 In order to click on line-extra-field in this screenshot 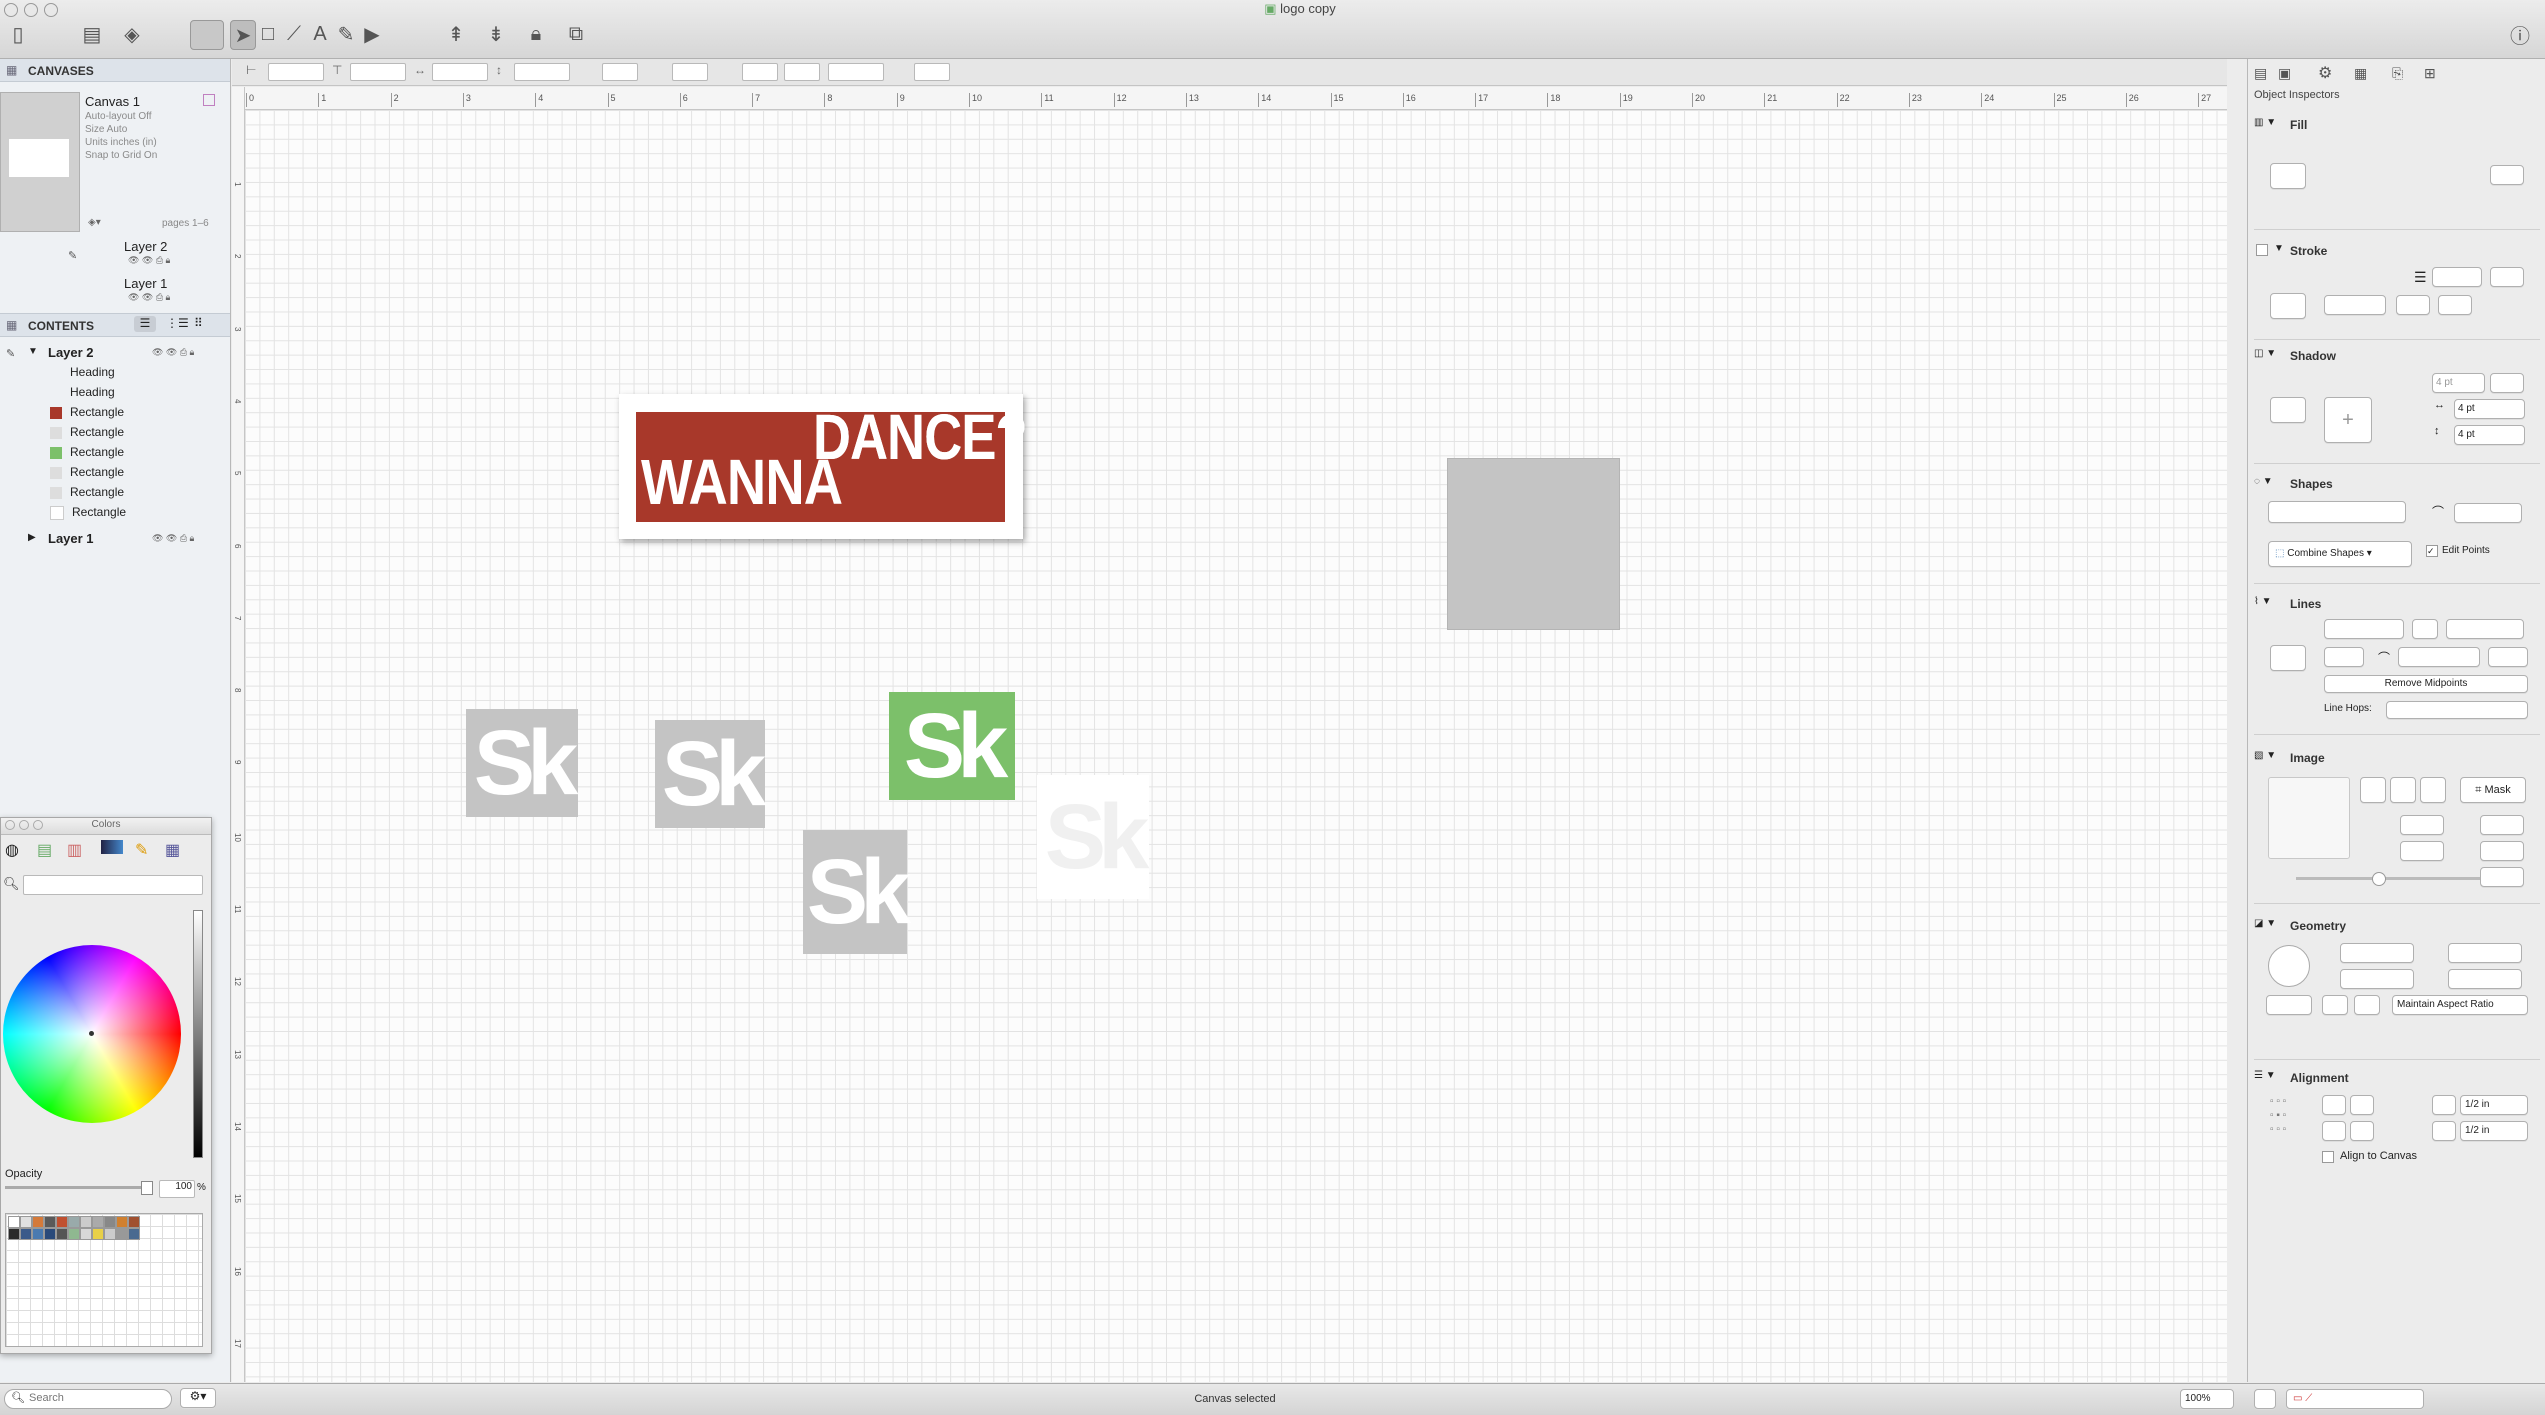, I will do `click(2508, 657)`.